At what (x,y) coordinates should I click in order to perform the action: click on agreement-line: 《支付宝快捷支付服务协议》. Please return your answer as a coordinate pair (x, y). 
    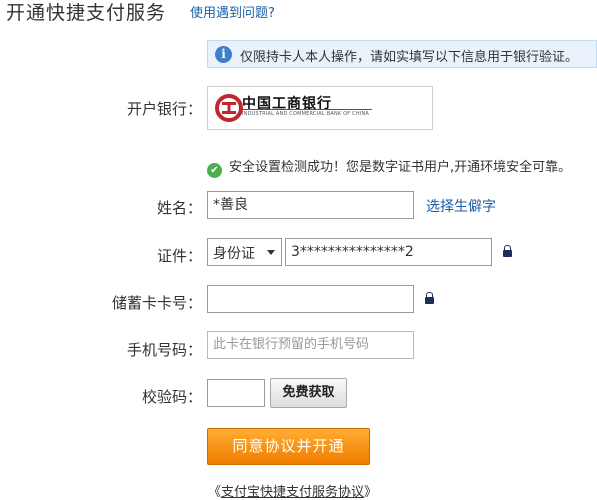
    Looking at the image, I should click on (292, 490).